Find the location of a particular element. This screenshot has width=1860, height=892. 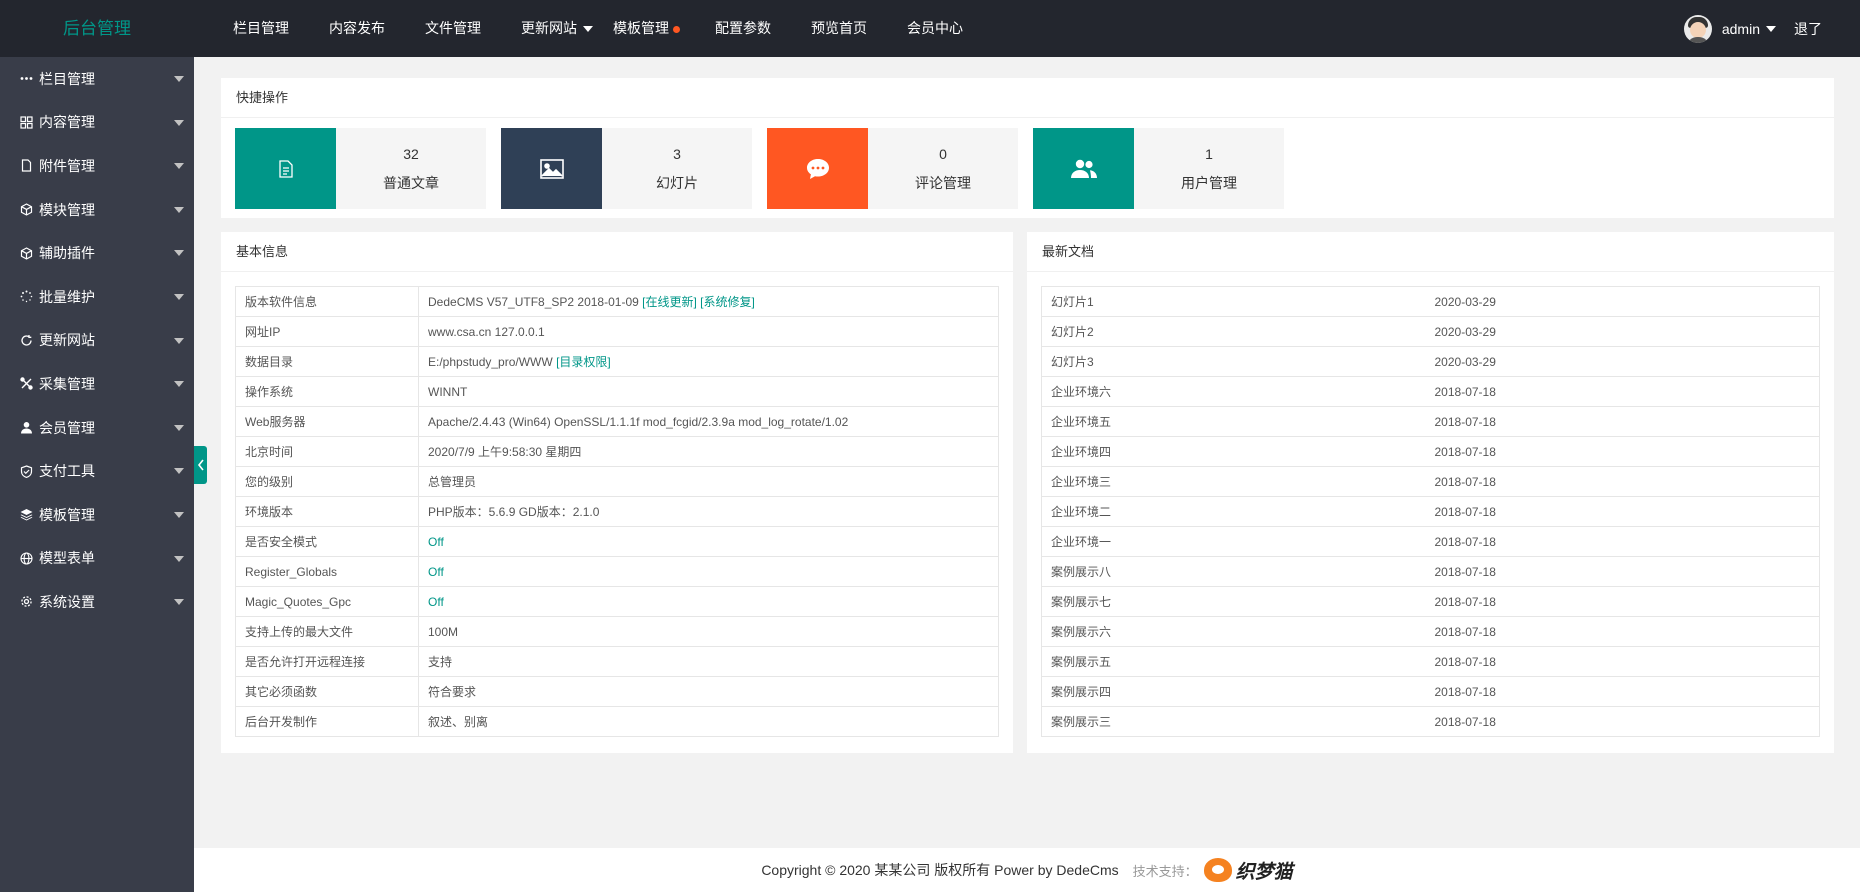

table-row: 案例展示三 2018-07-18 is located at coordinates (1430, 721).